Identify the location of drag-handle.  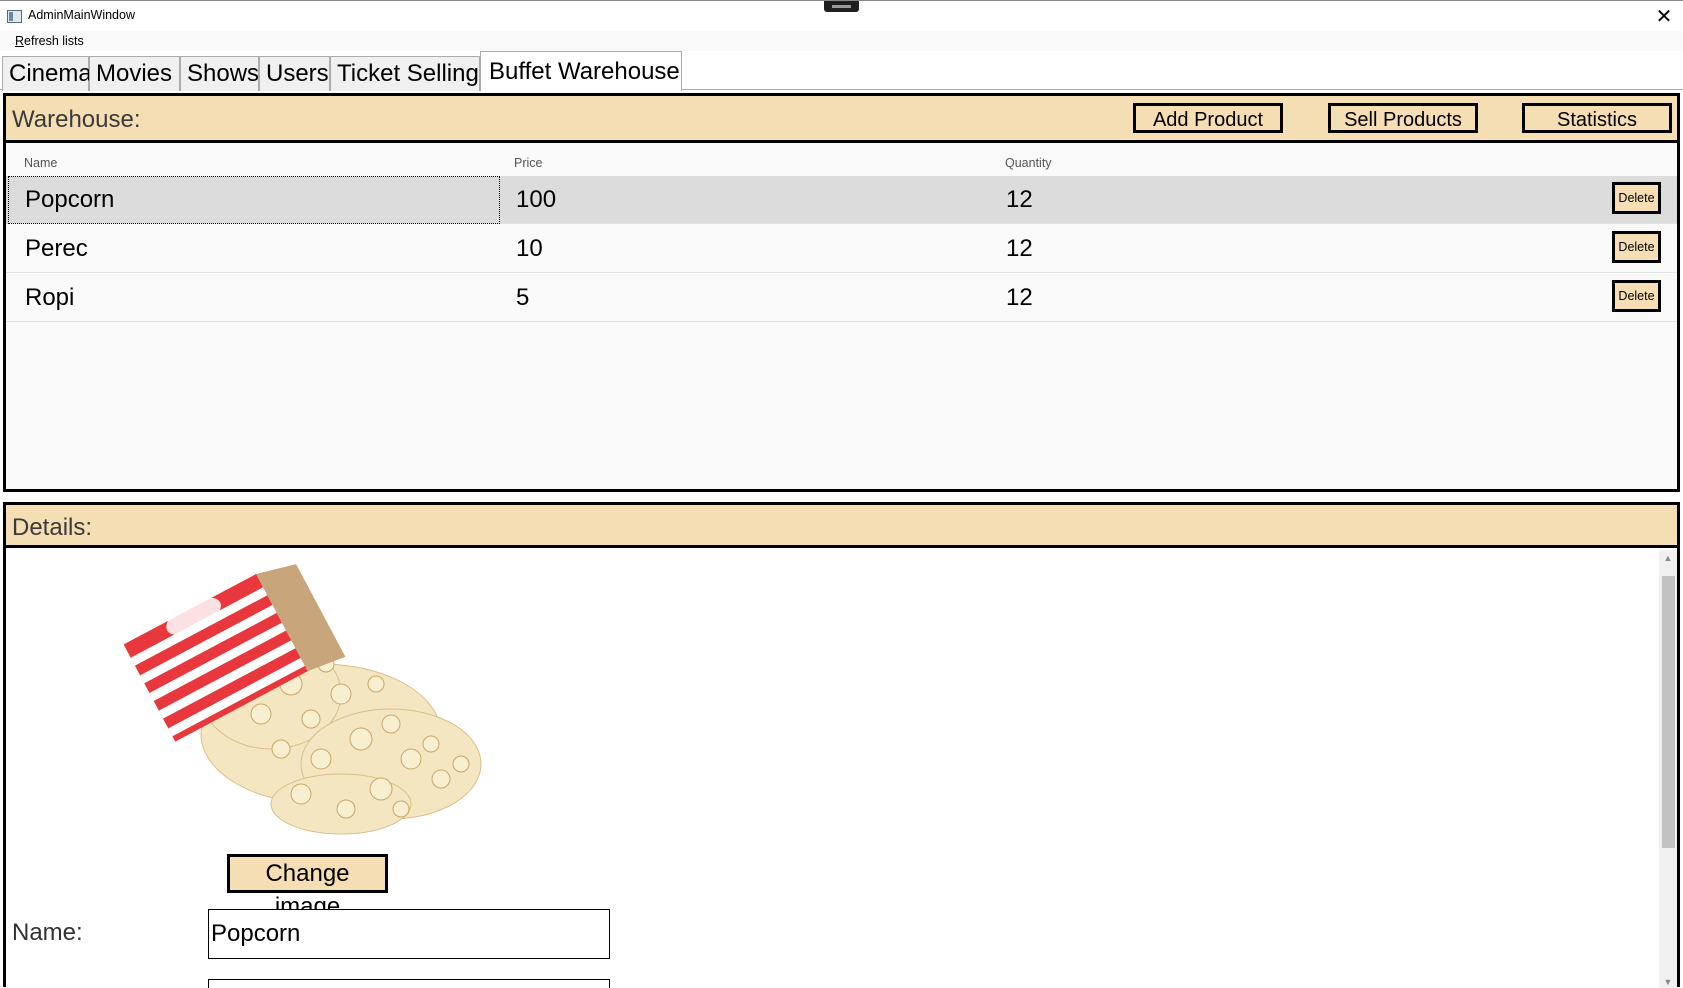
(841, 6).